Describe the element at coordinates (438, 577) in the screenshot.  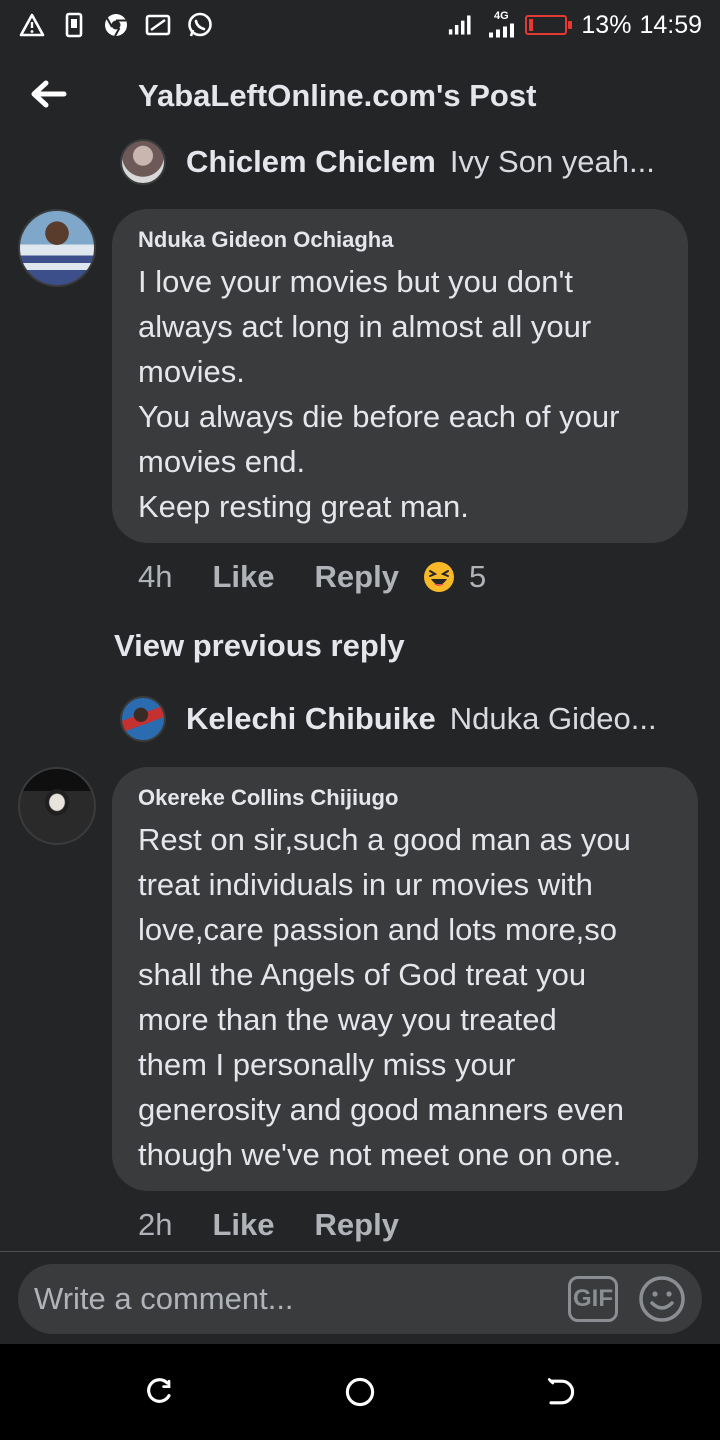
I see `laughing-emoji-icon` at that location.